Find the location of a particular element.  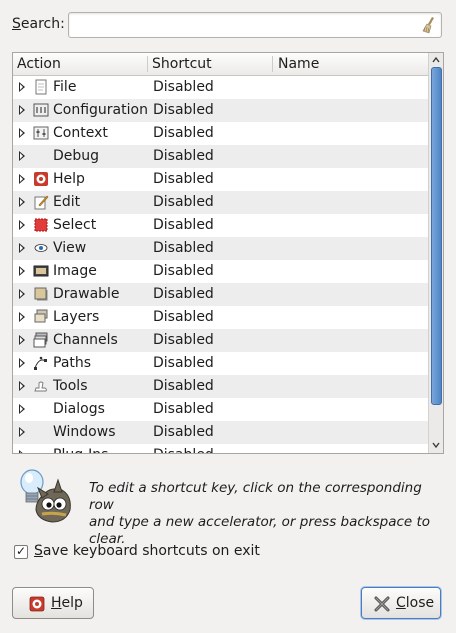

table-row: Drawable Disabled is located at coordinates (221, 294).